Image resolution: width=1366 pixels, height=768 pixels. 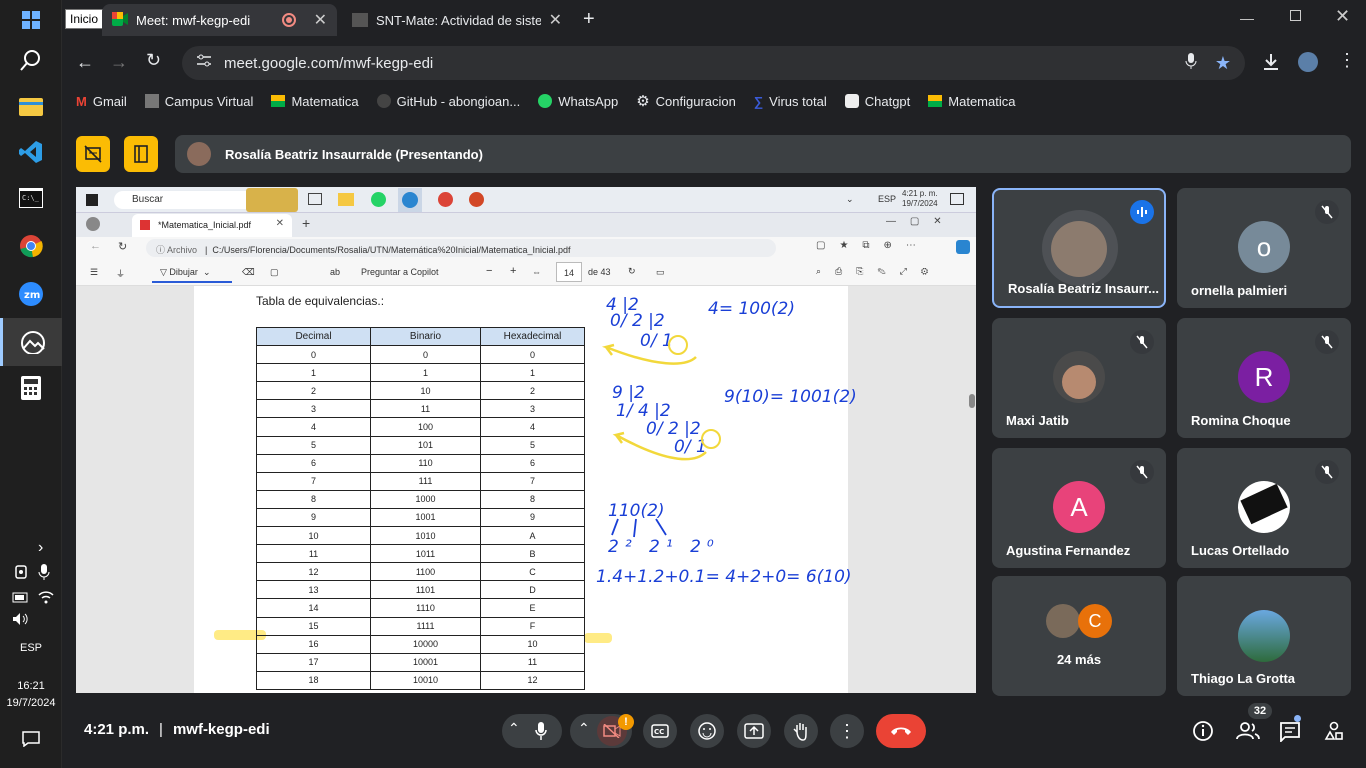 What do you see at coordinates (193, 20) in the screenshot?
I see `tab-label: Meet: mwf-kegp-edi` at bounding box center [193, 20].